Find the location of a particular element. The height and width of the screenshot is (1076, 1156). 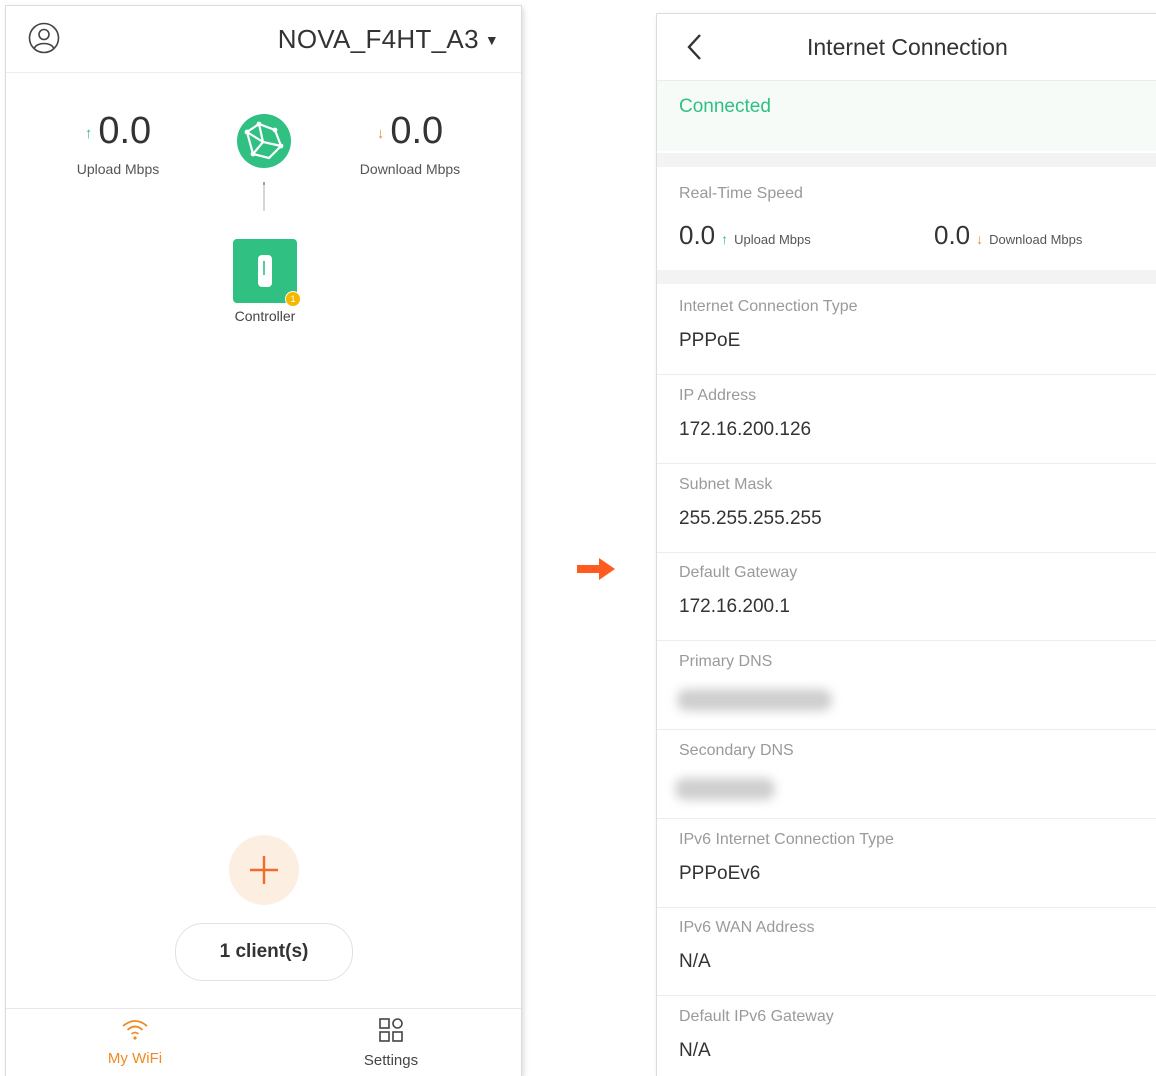

add-node-button is located at coordinates (264, 870).